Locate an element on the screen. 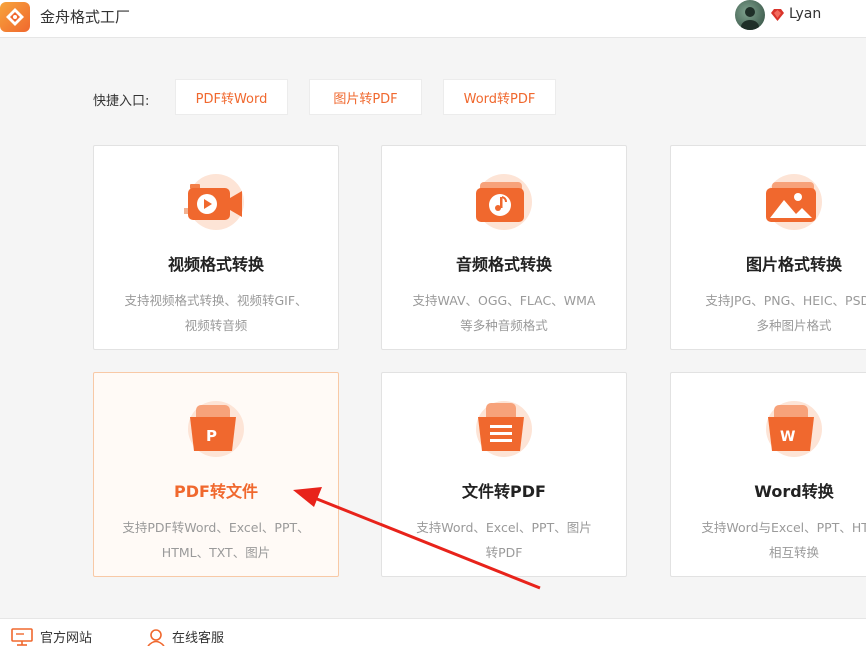 The image size is (866, 650). title-bar: 金舟格式工厂 Lyan is located at coordinates (433, 19).